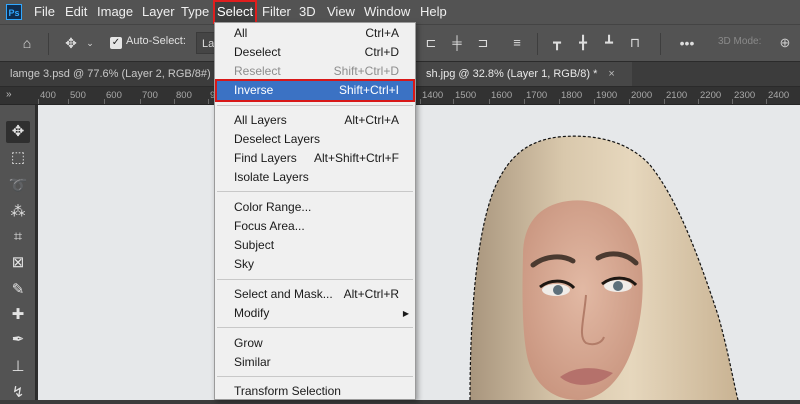  What do you see at coordinates (502, 95) in the screenshot?
I see `ruler-tick: 1600` at bounding box center [502, 95].